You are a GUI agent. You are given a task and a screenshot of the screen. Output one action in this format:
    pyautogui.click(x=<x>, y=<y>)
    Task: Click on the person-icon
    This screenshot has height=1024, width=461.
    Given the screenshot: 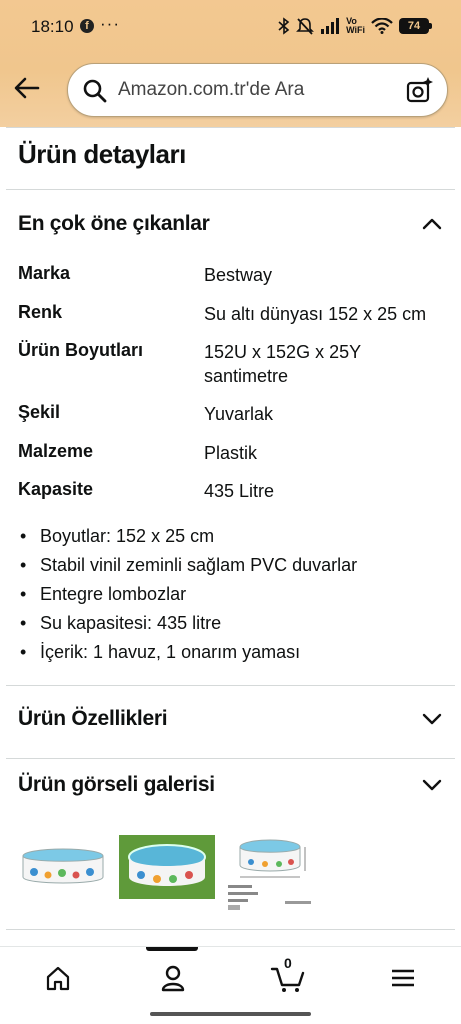 What is the action you would take?
    pyautogui.click(x=173, y=978)
    